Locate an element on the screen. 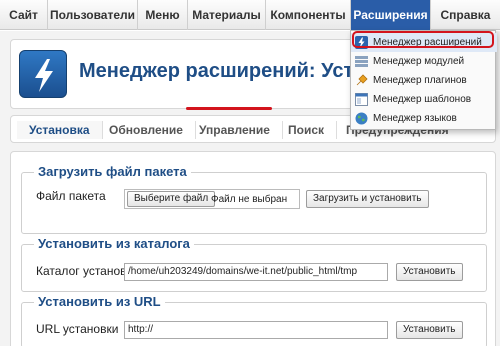 This screenshot has width=500, height=346. dropdown-item-language-manager: Менеджер языков is located at coordinates (424, 118).